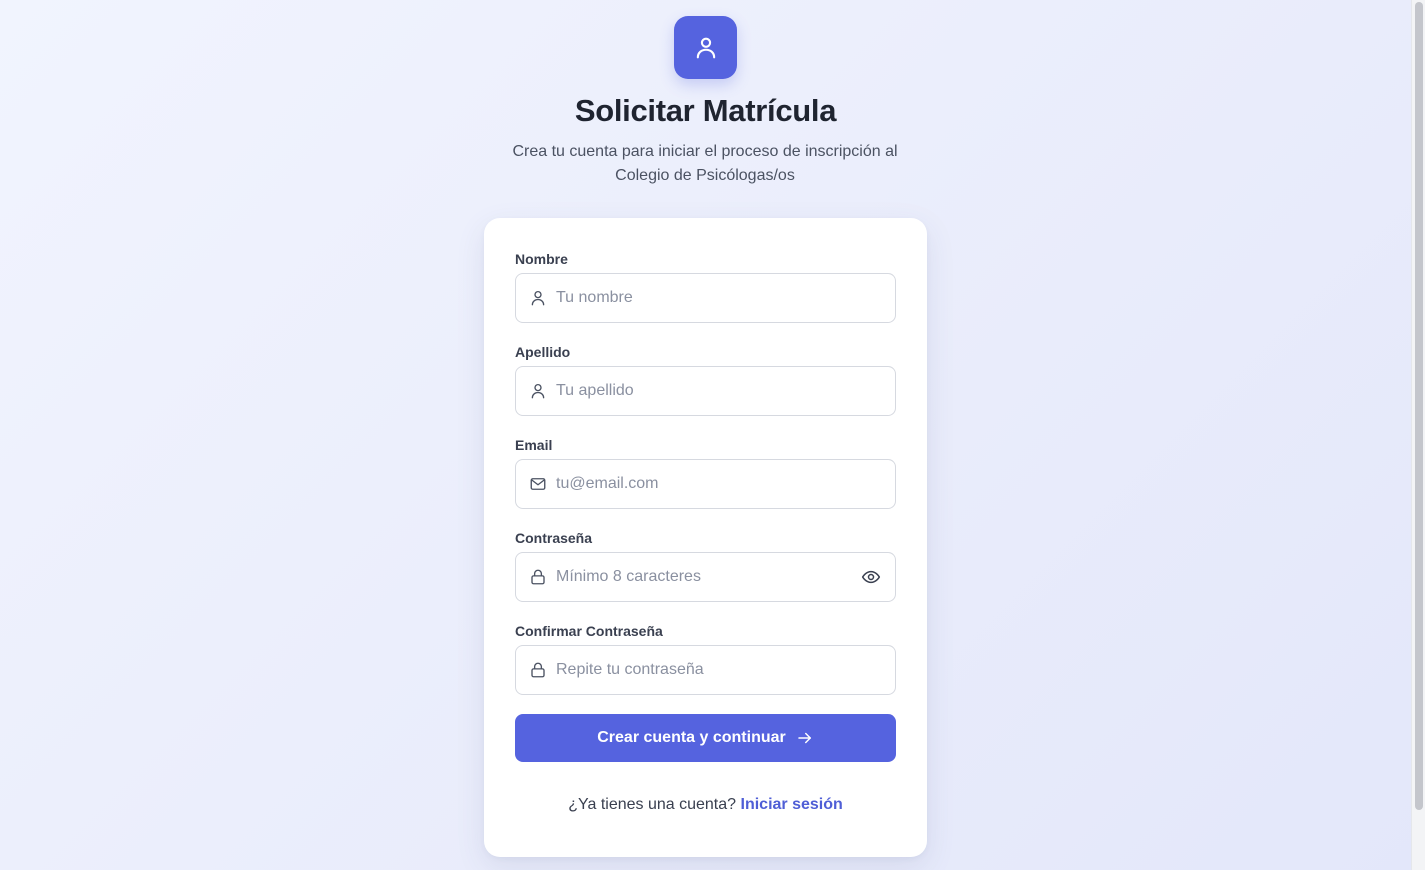  I want to click on app-logo, so click(705, 47).